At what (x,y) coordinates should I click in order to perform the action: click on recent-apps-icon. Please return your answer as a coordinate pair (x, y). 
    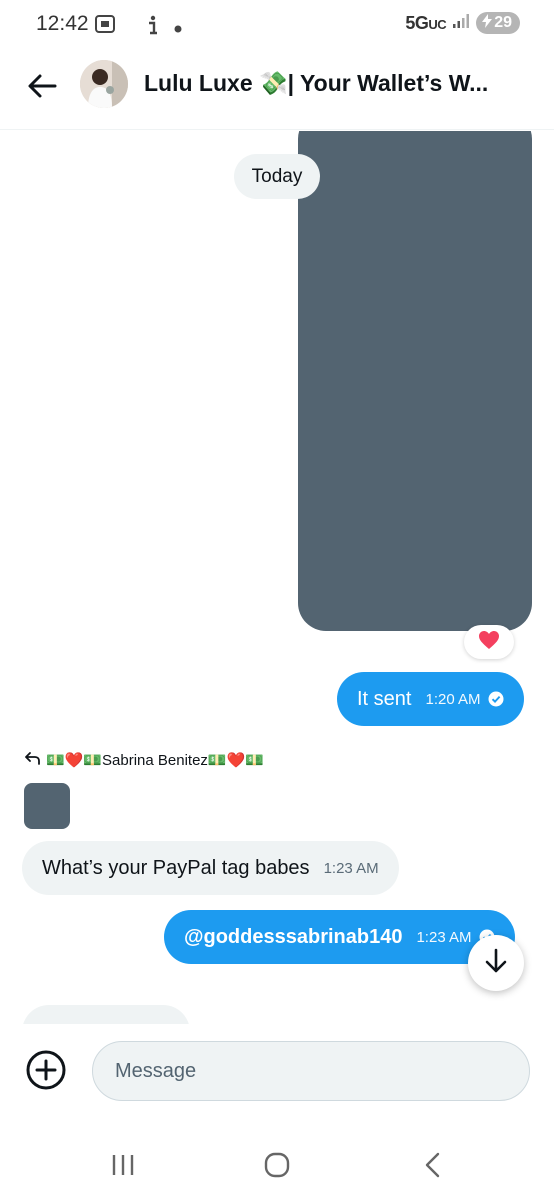
    Looking at the image, I should click on (123, 1167).